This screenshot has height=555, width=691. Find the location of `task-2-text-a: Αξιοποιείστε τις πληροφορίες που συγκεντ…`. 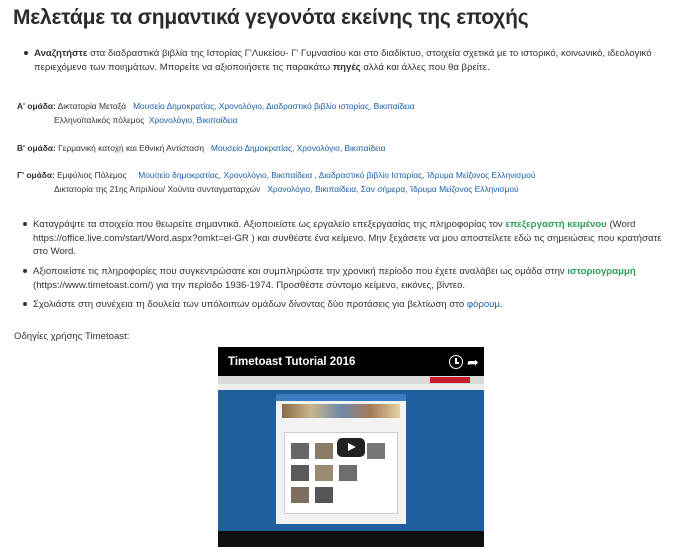

task-2-text-a: Αξιοποιείστε τις πληροφορίες που συγκεντ… is located at coordinates (300, 271).